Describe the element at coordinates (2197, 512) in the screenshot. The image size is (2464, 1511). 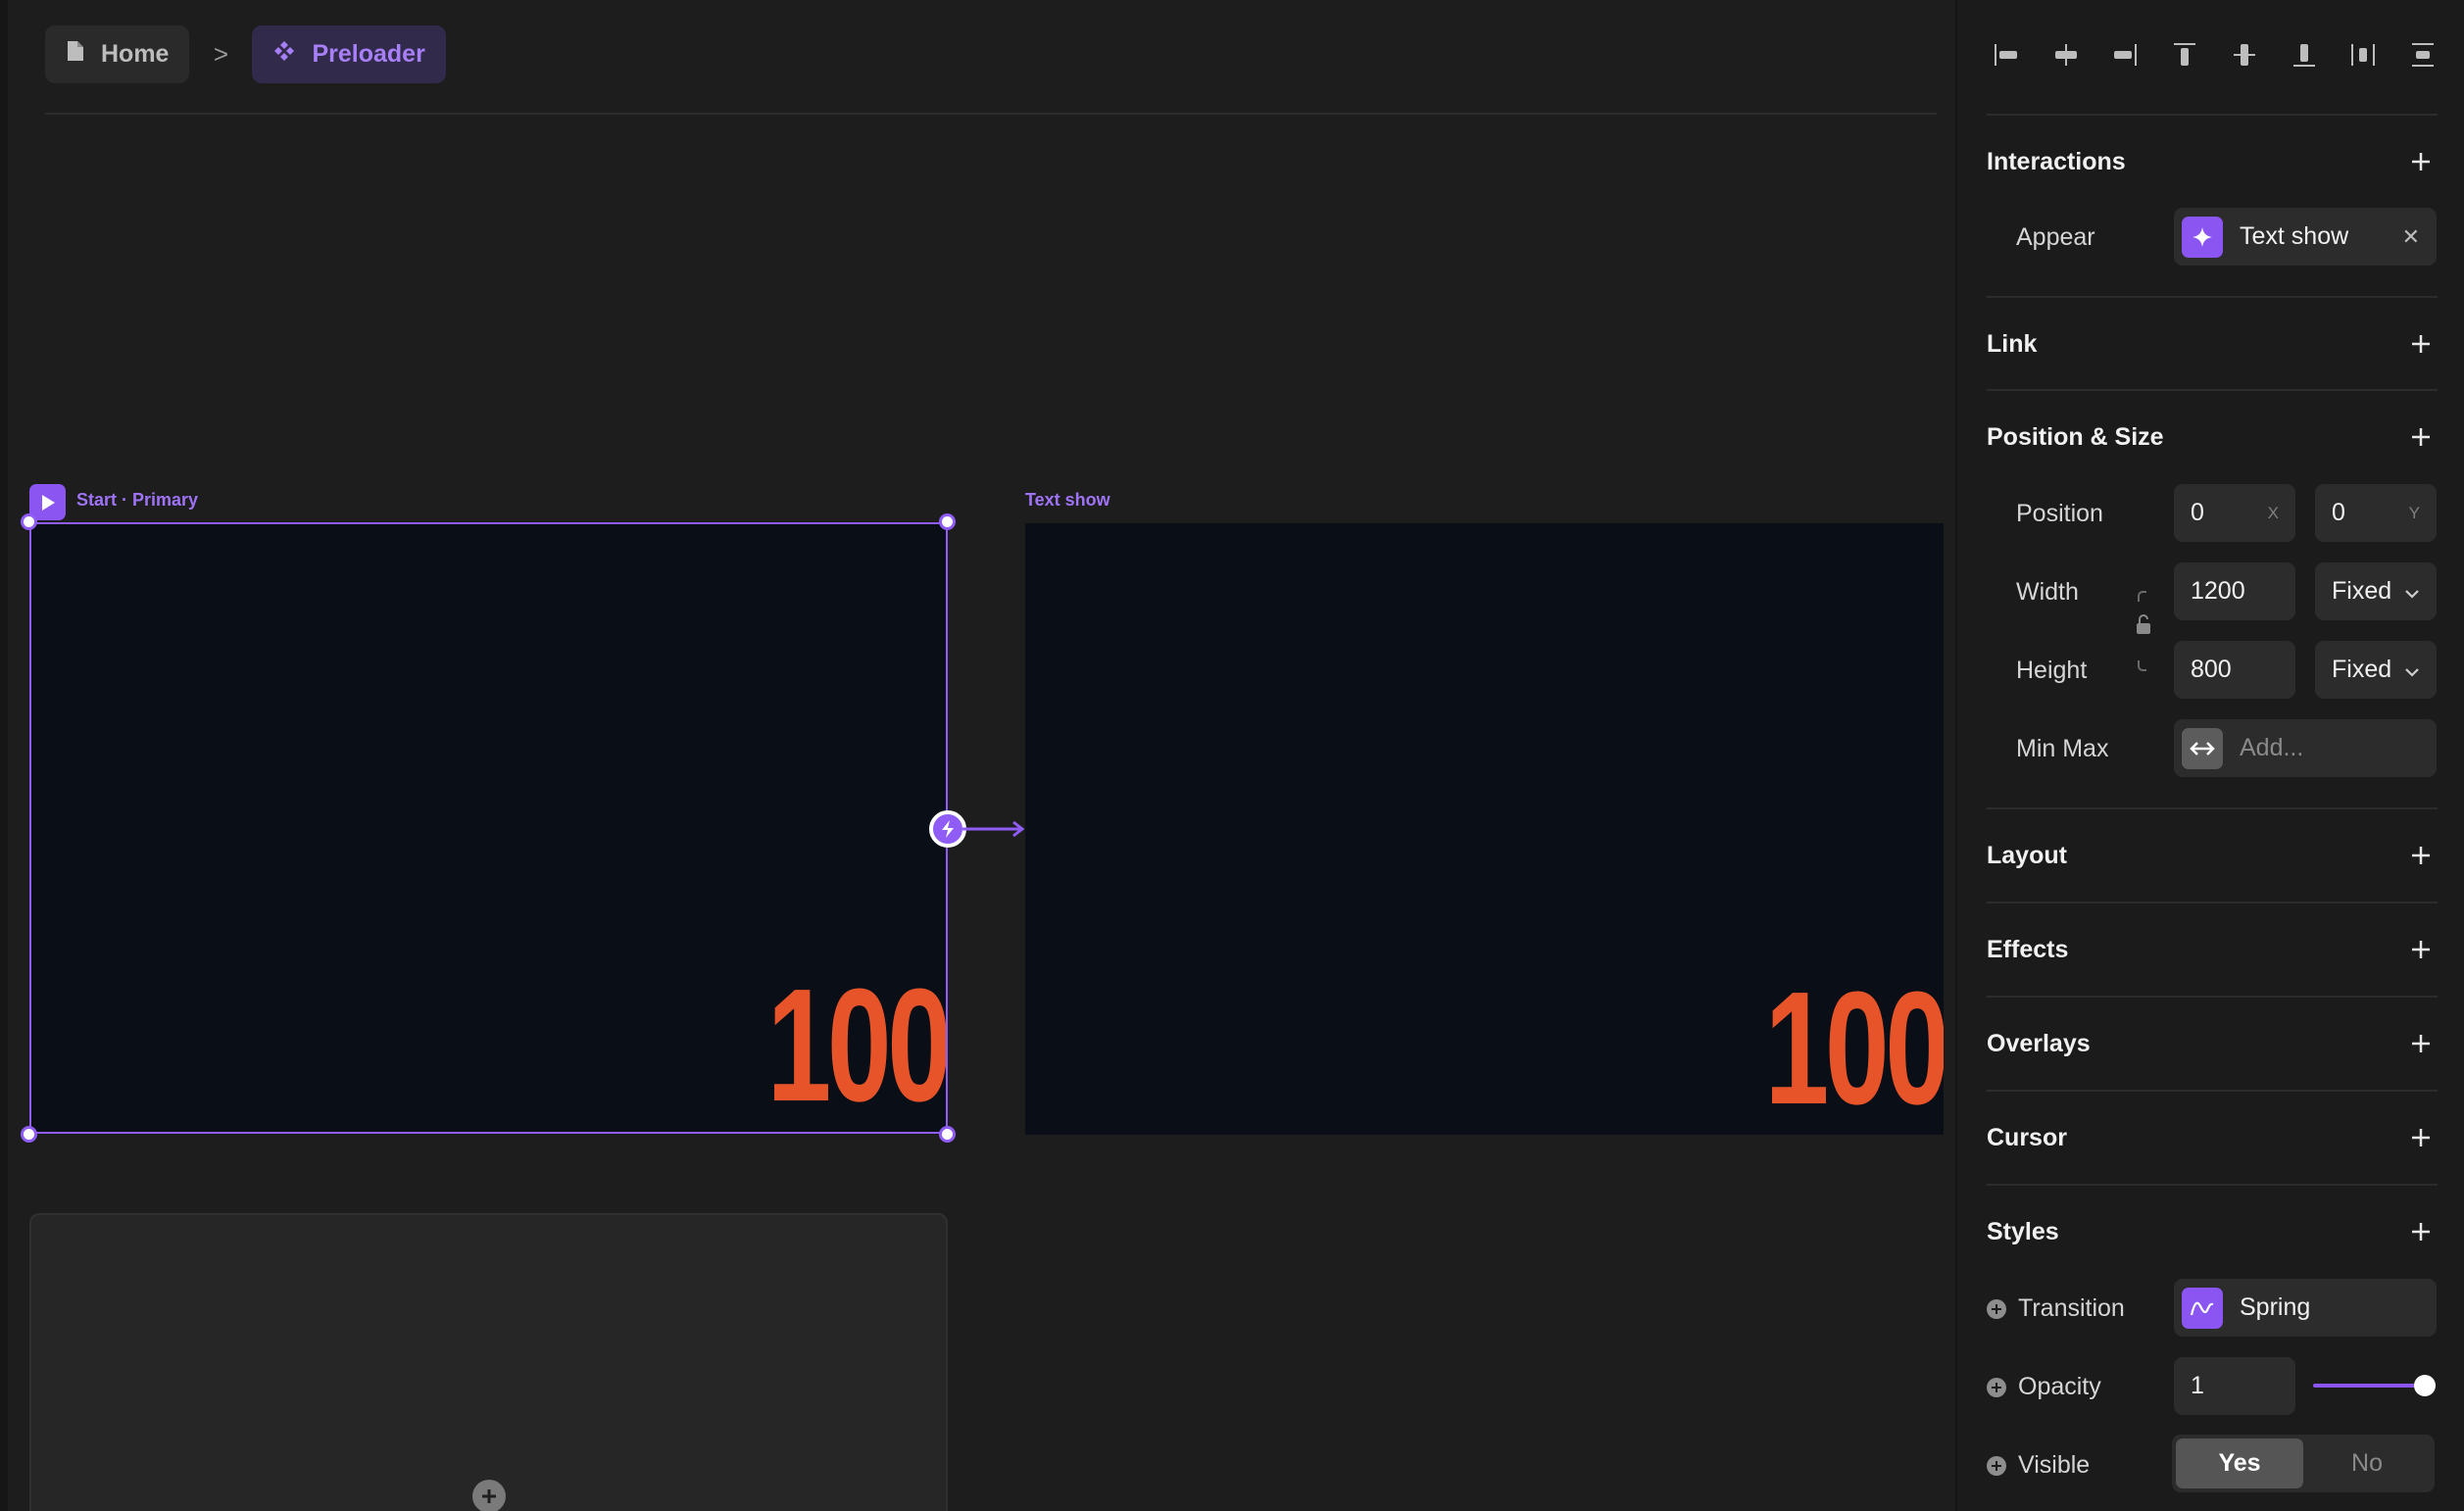
I see `position-x-value: 0` at that location.